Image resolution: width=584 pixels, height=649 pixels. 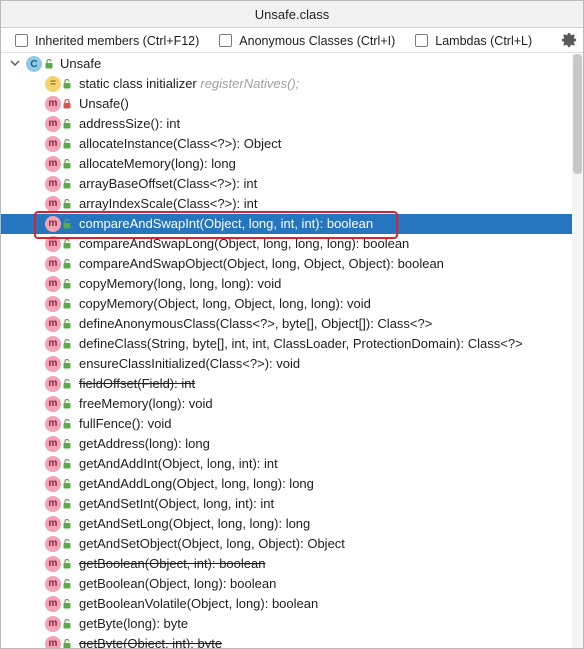 I want to click on member-label: copyMemory(long, long, long): void, so click(x=180, y=283).